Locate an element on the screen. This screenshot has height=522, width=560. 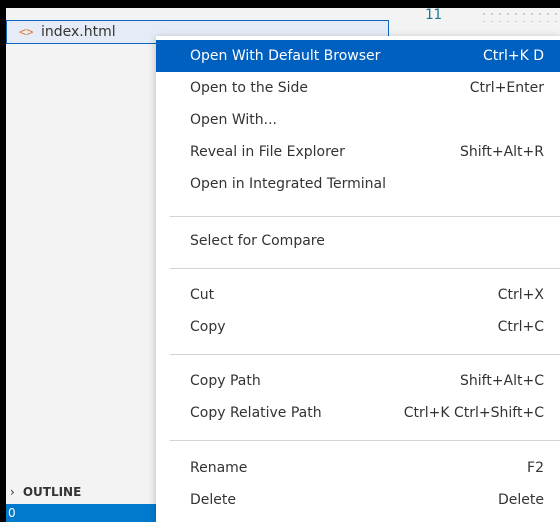
menu-item-copy-path: Copy Path Shift+Alt+C is located at coordinates (358, 381).